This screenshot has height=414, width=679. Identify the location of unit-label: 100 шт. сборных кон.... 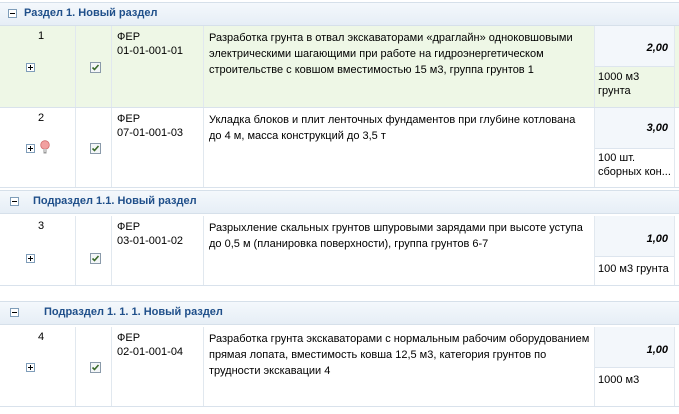
(634, 165).